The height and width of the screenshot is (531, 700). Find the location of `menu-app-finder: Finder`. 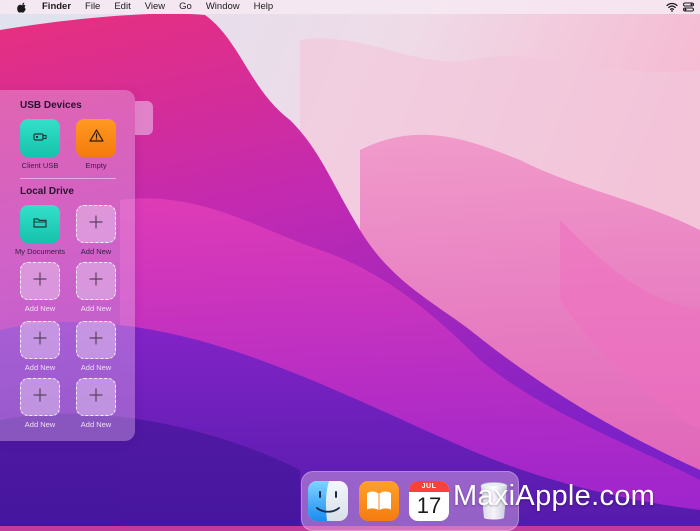

menu-app-finder: Finder is located at coordinates (56, 7).